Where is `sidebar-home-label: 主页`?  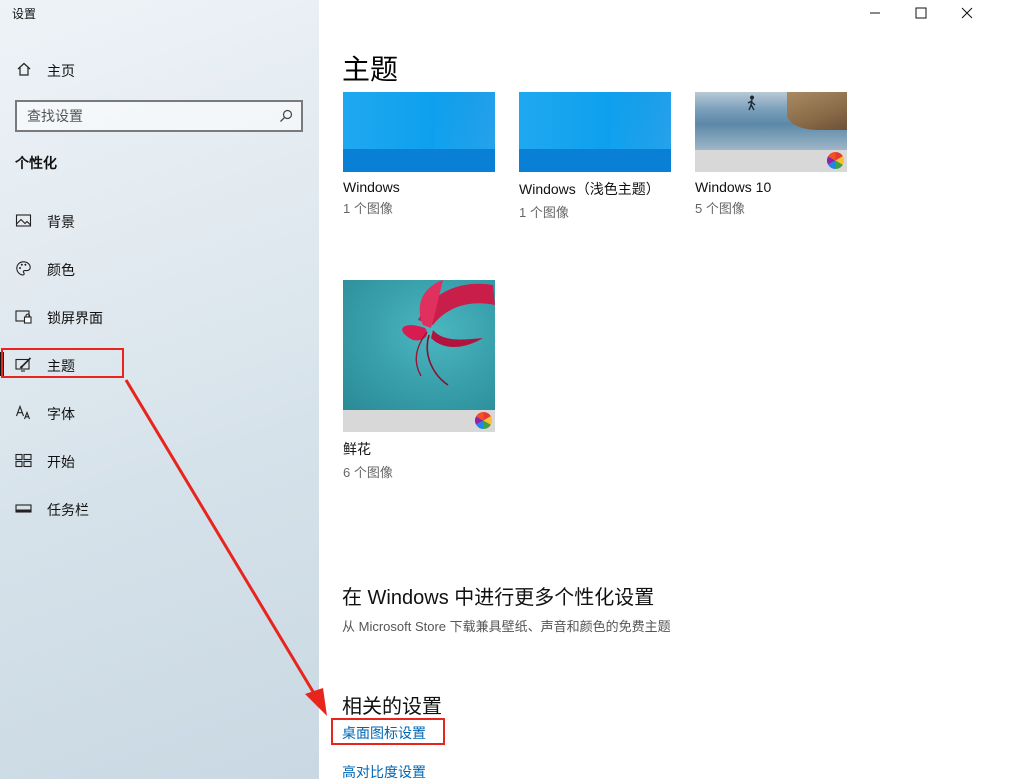 sidebar-home-label: 主页 is located at coordinates (61, 71).